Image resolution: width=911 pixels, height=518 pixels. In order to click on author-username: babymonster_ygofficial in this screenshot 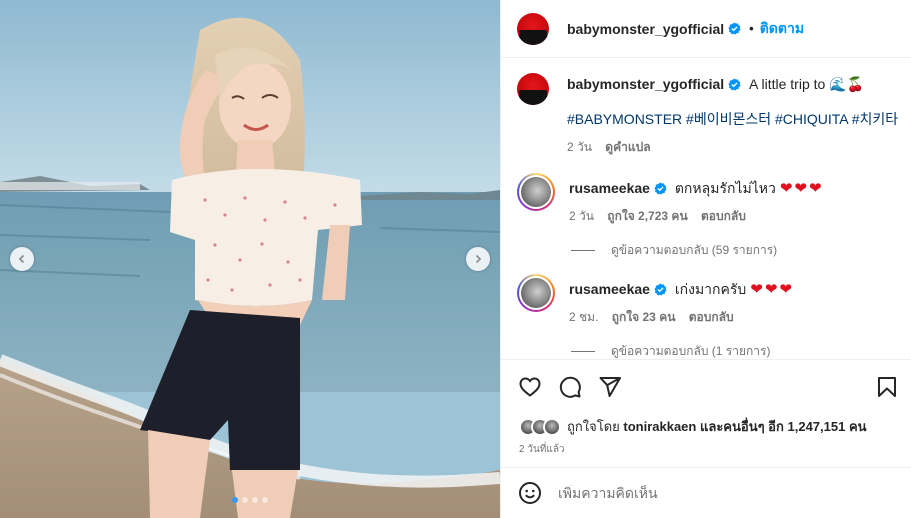, I will do `click(645, 29)`.